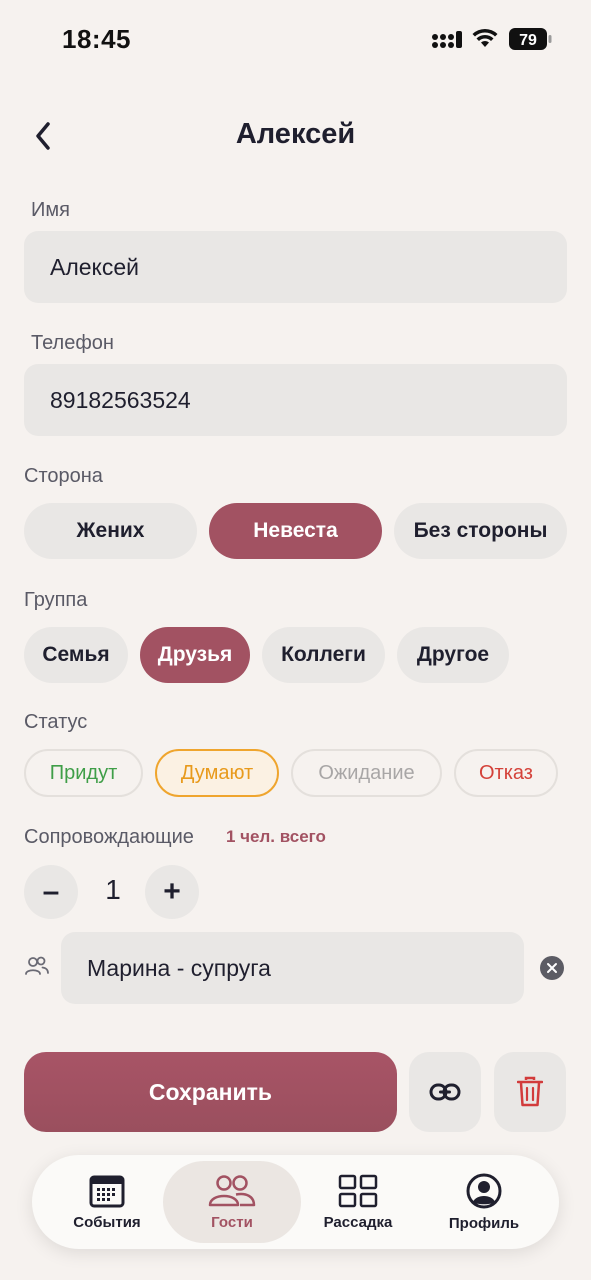 The height and width of the screenshot is (1280, 591). I want to click on tab-profile: Профиль, so click(484, 1202).